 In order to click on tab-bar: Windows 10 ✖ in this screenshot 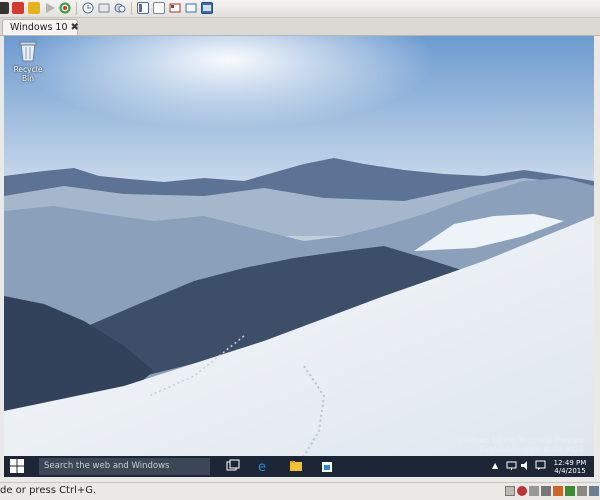, I will do `click(300, 27)`.